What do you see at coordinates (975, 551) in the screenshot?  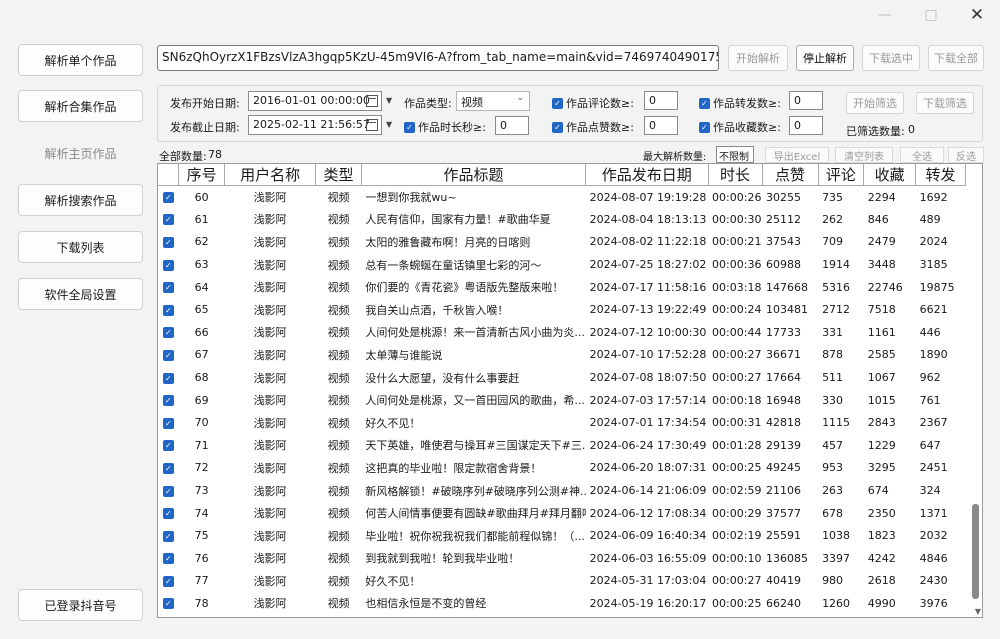 I see `vertical-scrollbar` at bounding box center [975, 551].